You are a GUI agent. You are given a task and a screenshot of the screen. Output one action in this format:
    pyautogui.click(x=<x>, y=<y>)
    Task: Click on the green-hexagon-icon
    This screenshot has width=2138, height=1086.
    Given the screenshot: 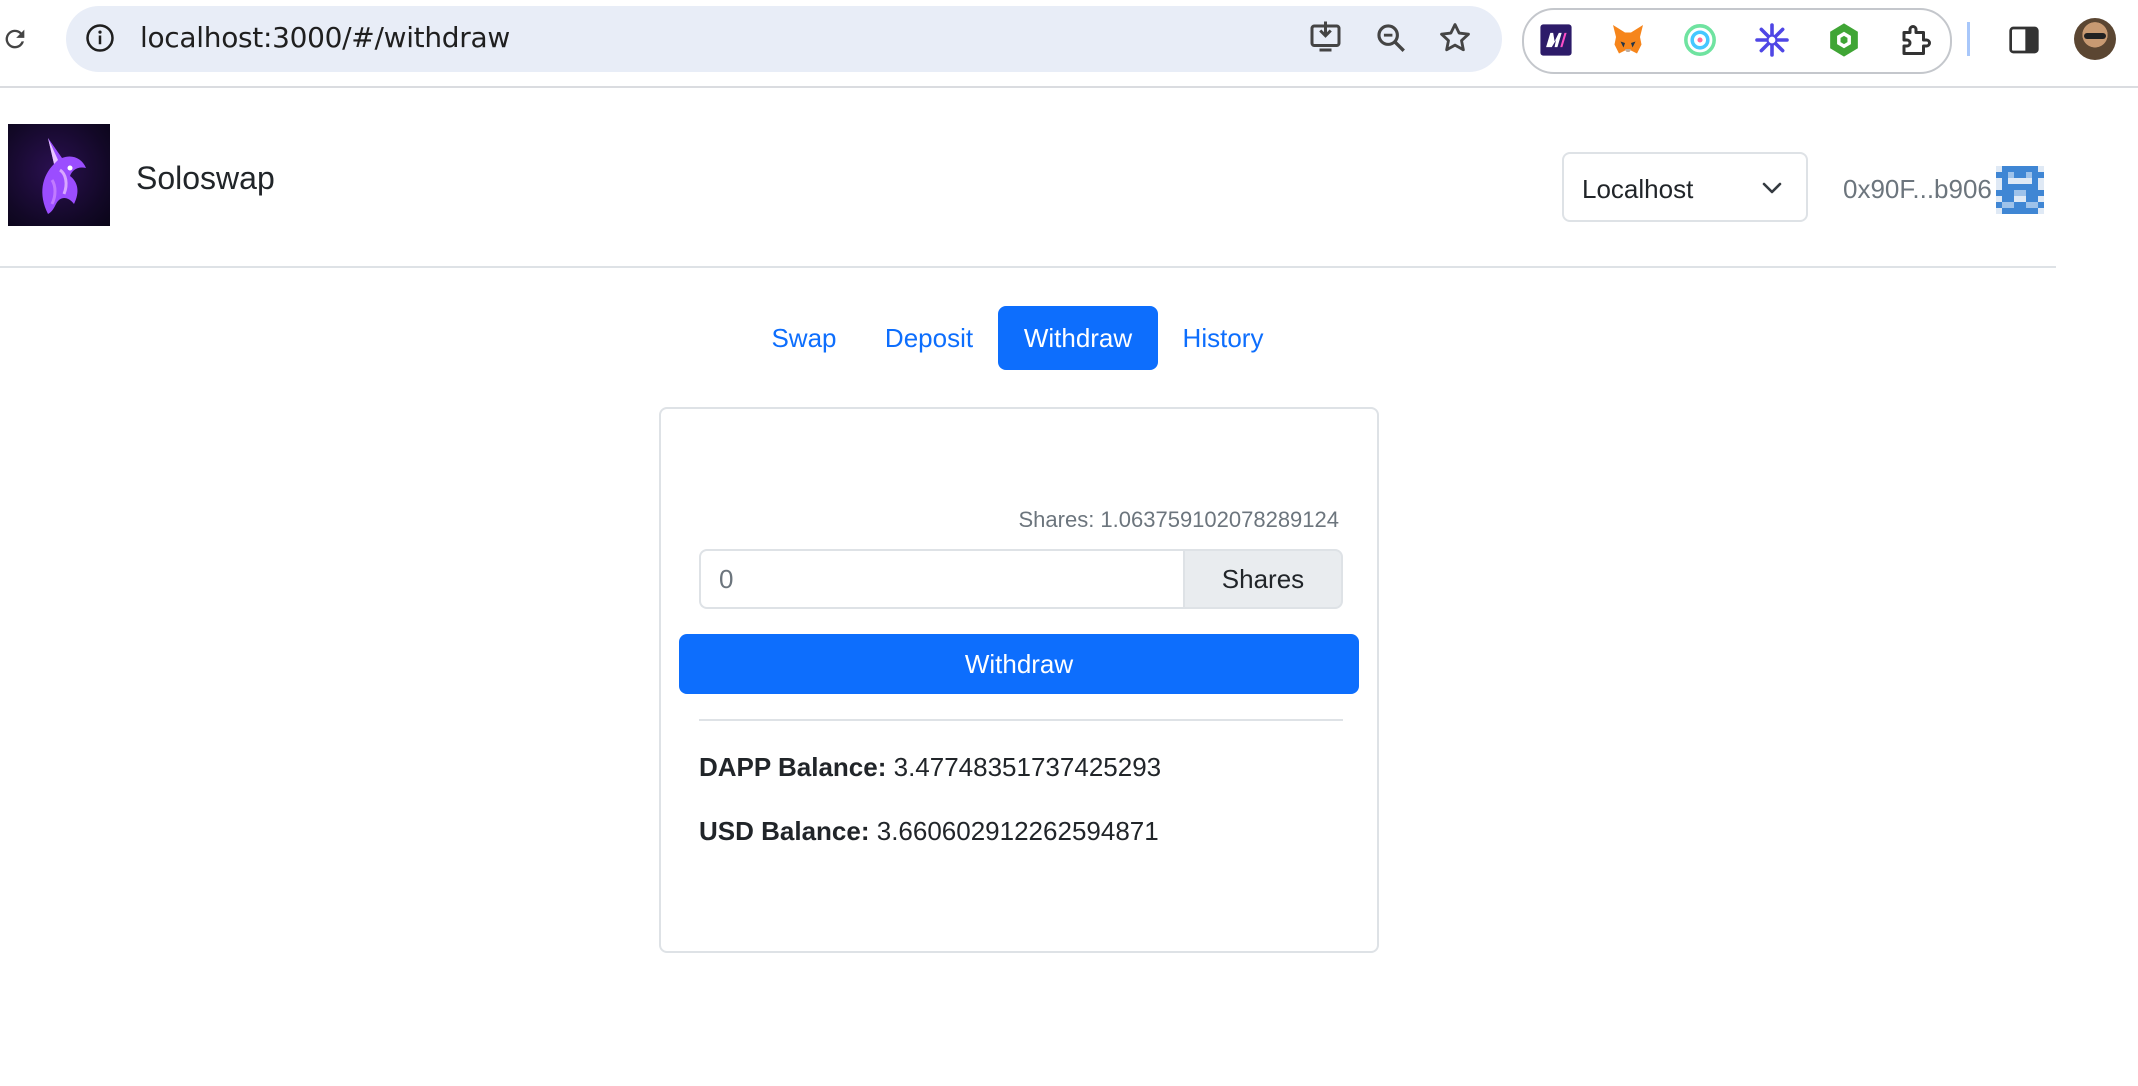 What is the action you would take?
    pyautogui.click(x=1844, y=40)
    